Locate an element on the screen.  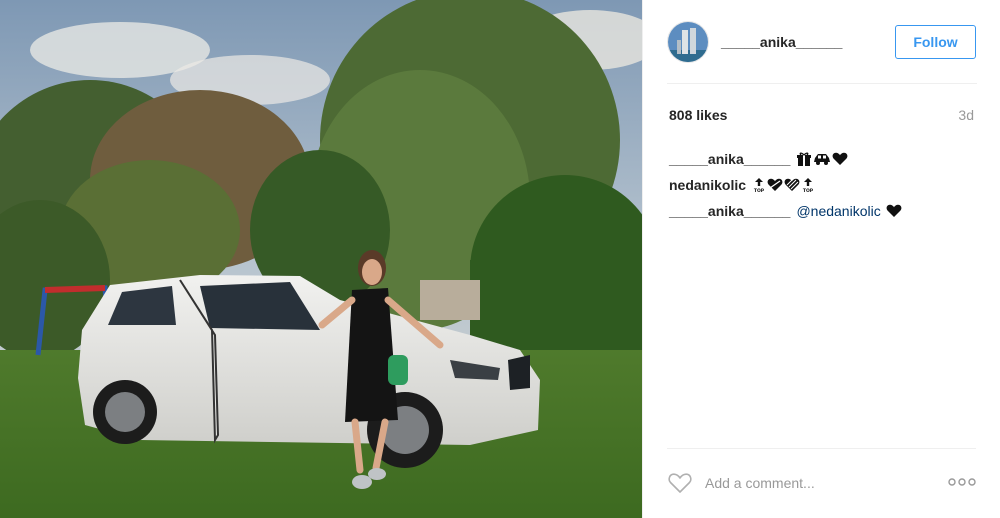
comment-item: _____anika______ is located at coordinates (821, 159).